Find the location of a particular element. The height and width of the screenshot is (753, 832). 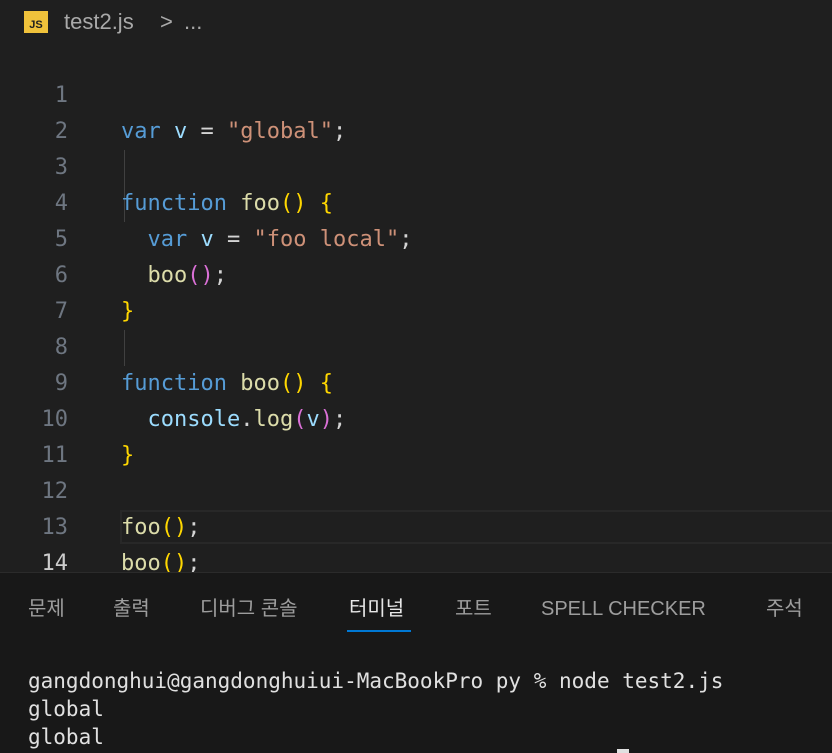

code-line: 1 var v = "global"; is located at coordinates (416, 93).